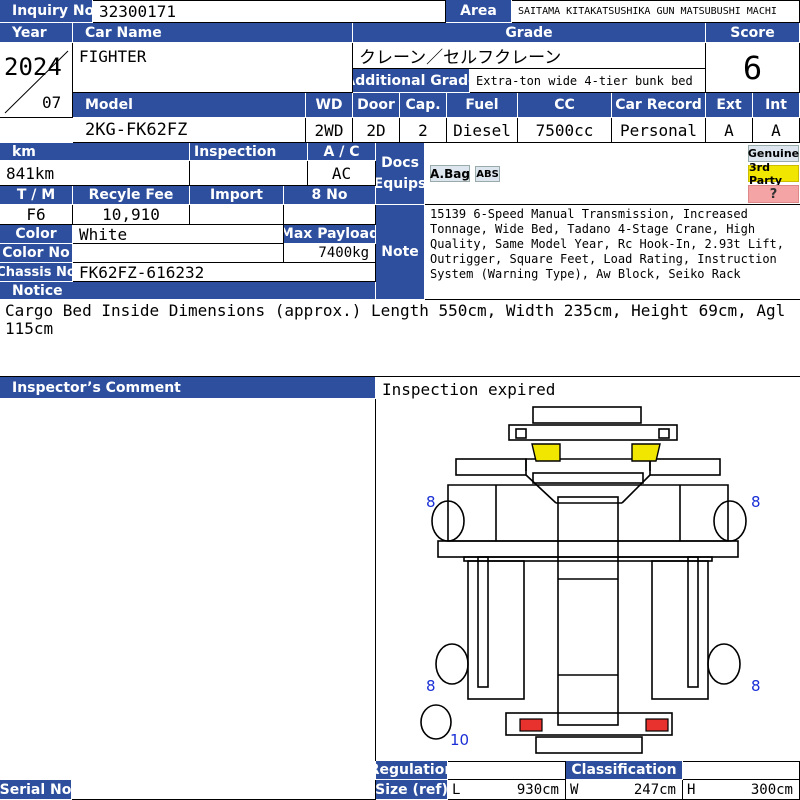 Image resolution: width=800 pixels, height=800 pixels. Describe the element at coordinates (329, 105) in the screenshot. I see `wd-header: WD` at that location.